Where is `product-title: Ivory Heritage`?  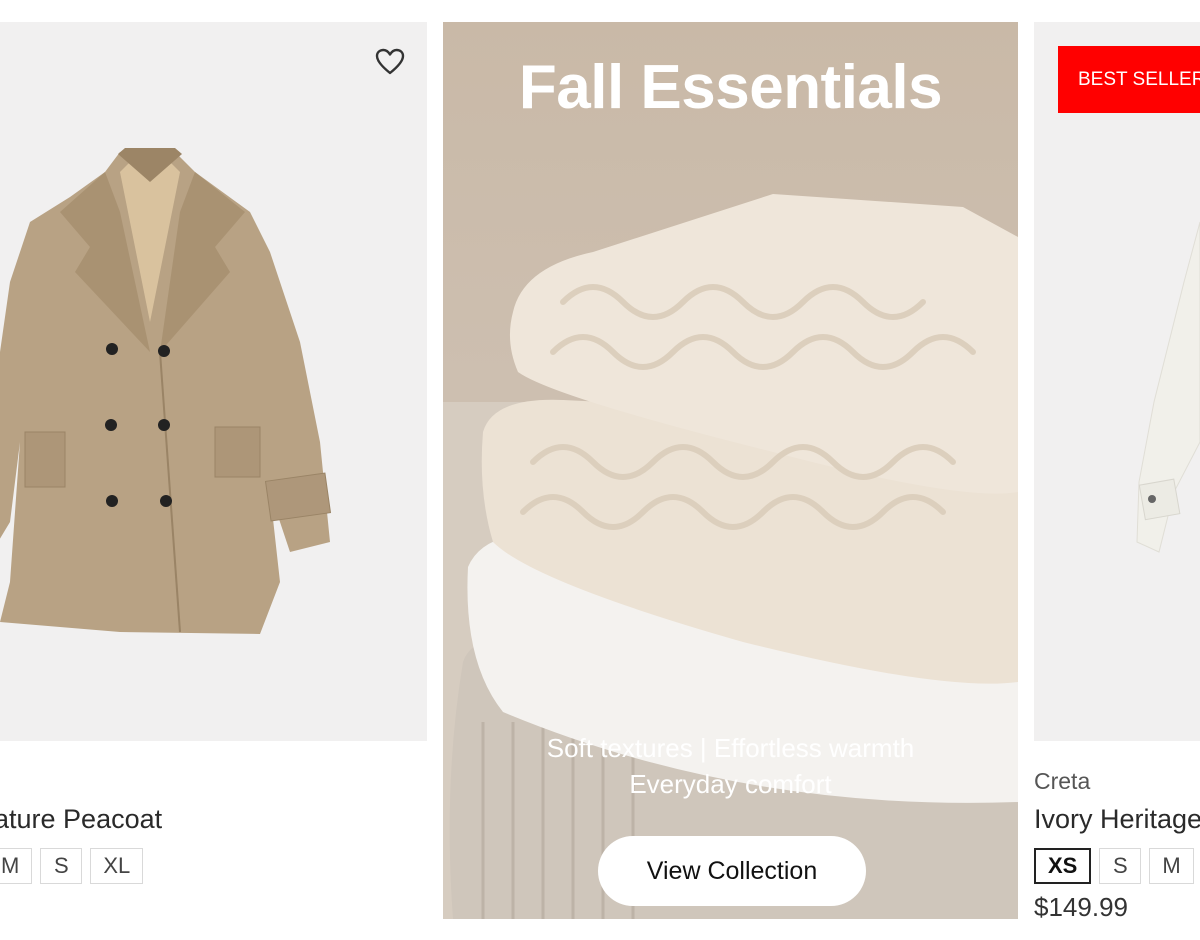 product-title: Ivory Heritage is located at coordinates (1117, 819).